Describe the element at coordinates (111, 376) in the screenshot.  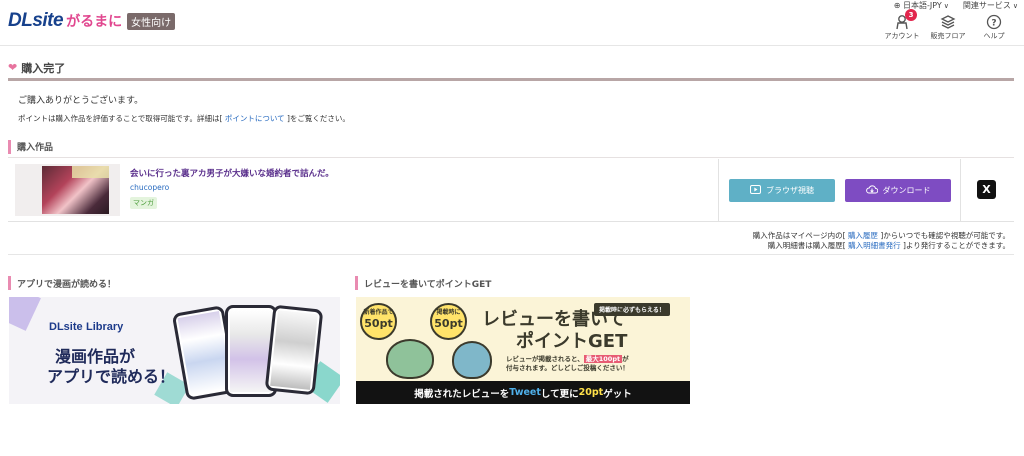
I see `banner-line2: アプリで読める！` at that location.